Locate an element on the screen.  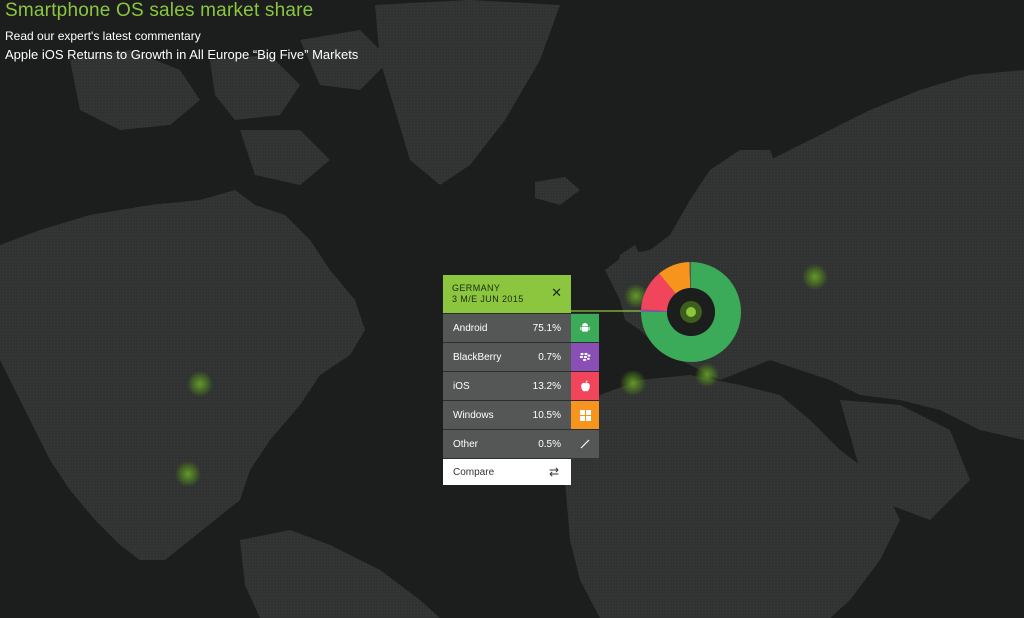
panel-header: GERMANY 3 M/E JUN 2015 ✕ is located at coordinates (507, 294).